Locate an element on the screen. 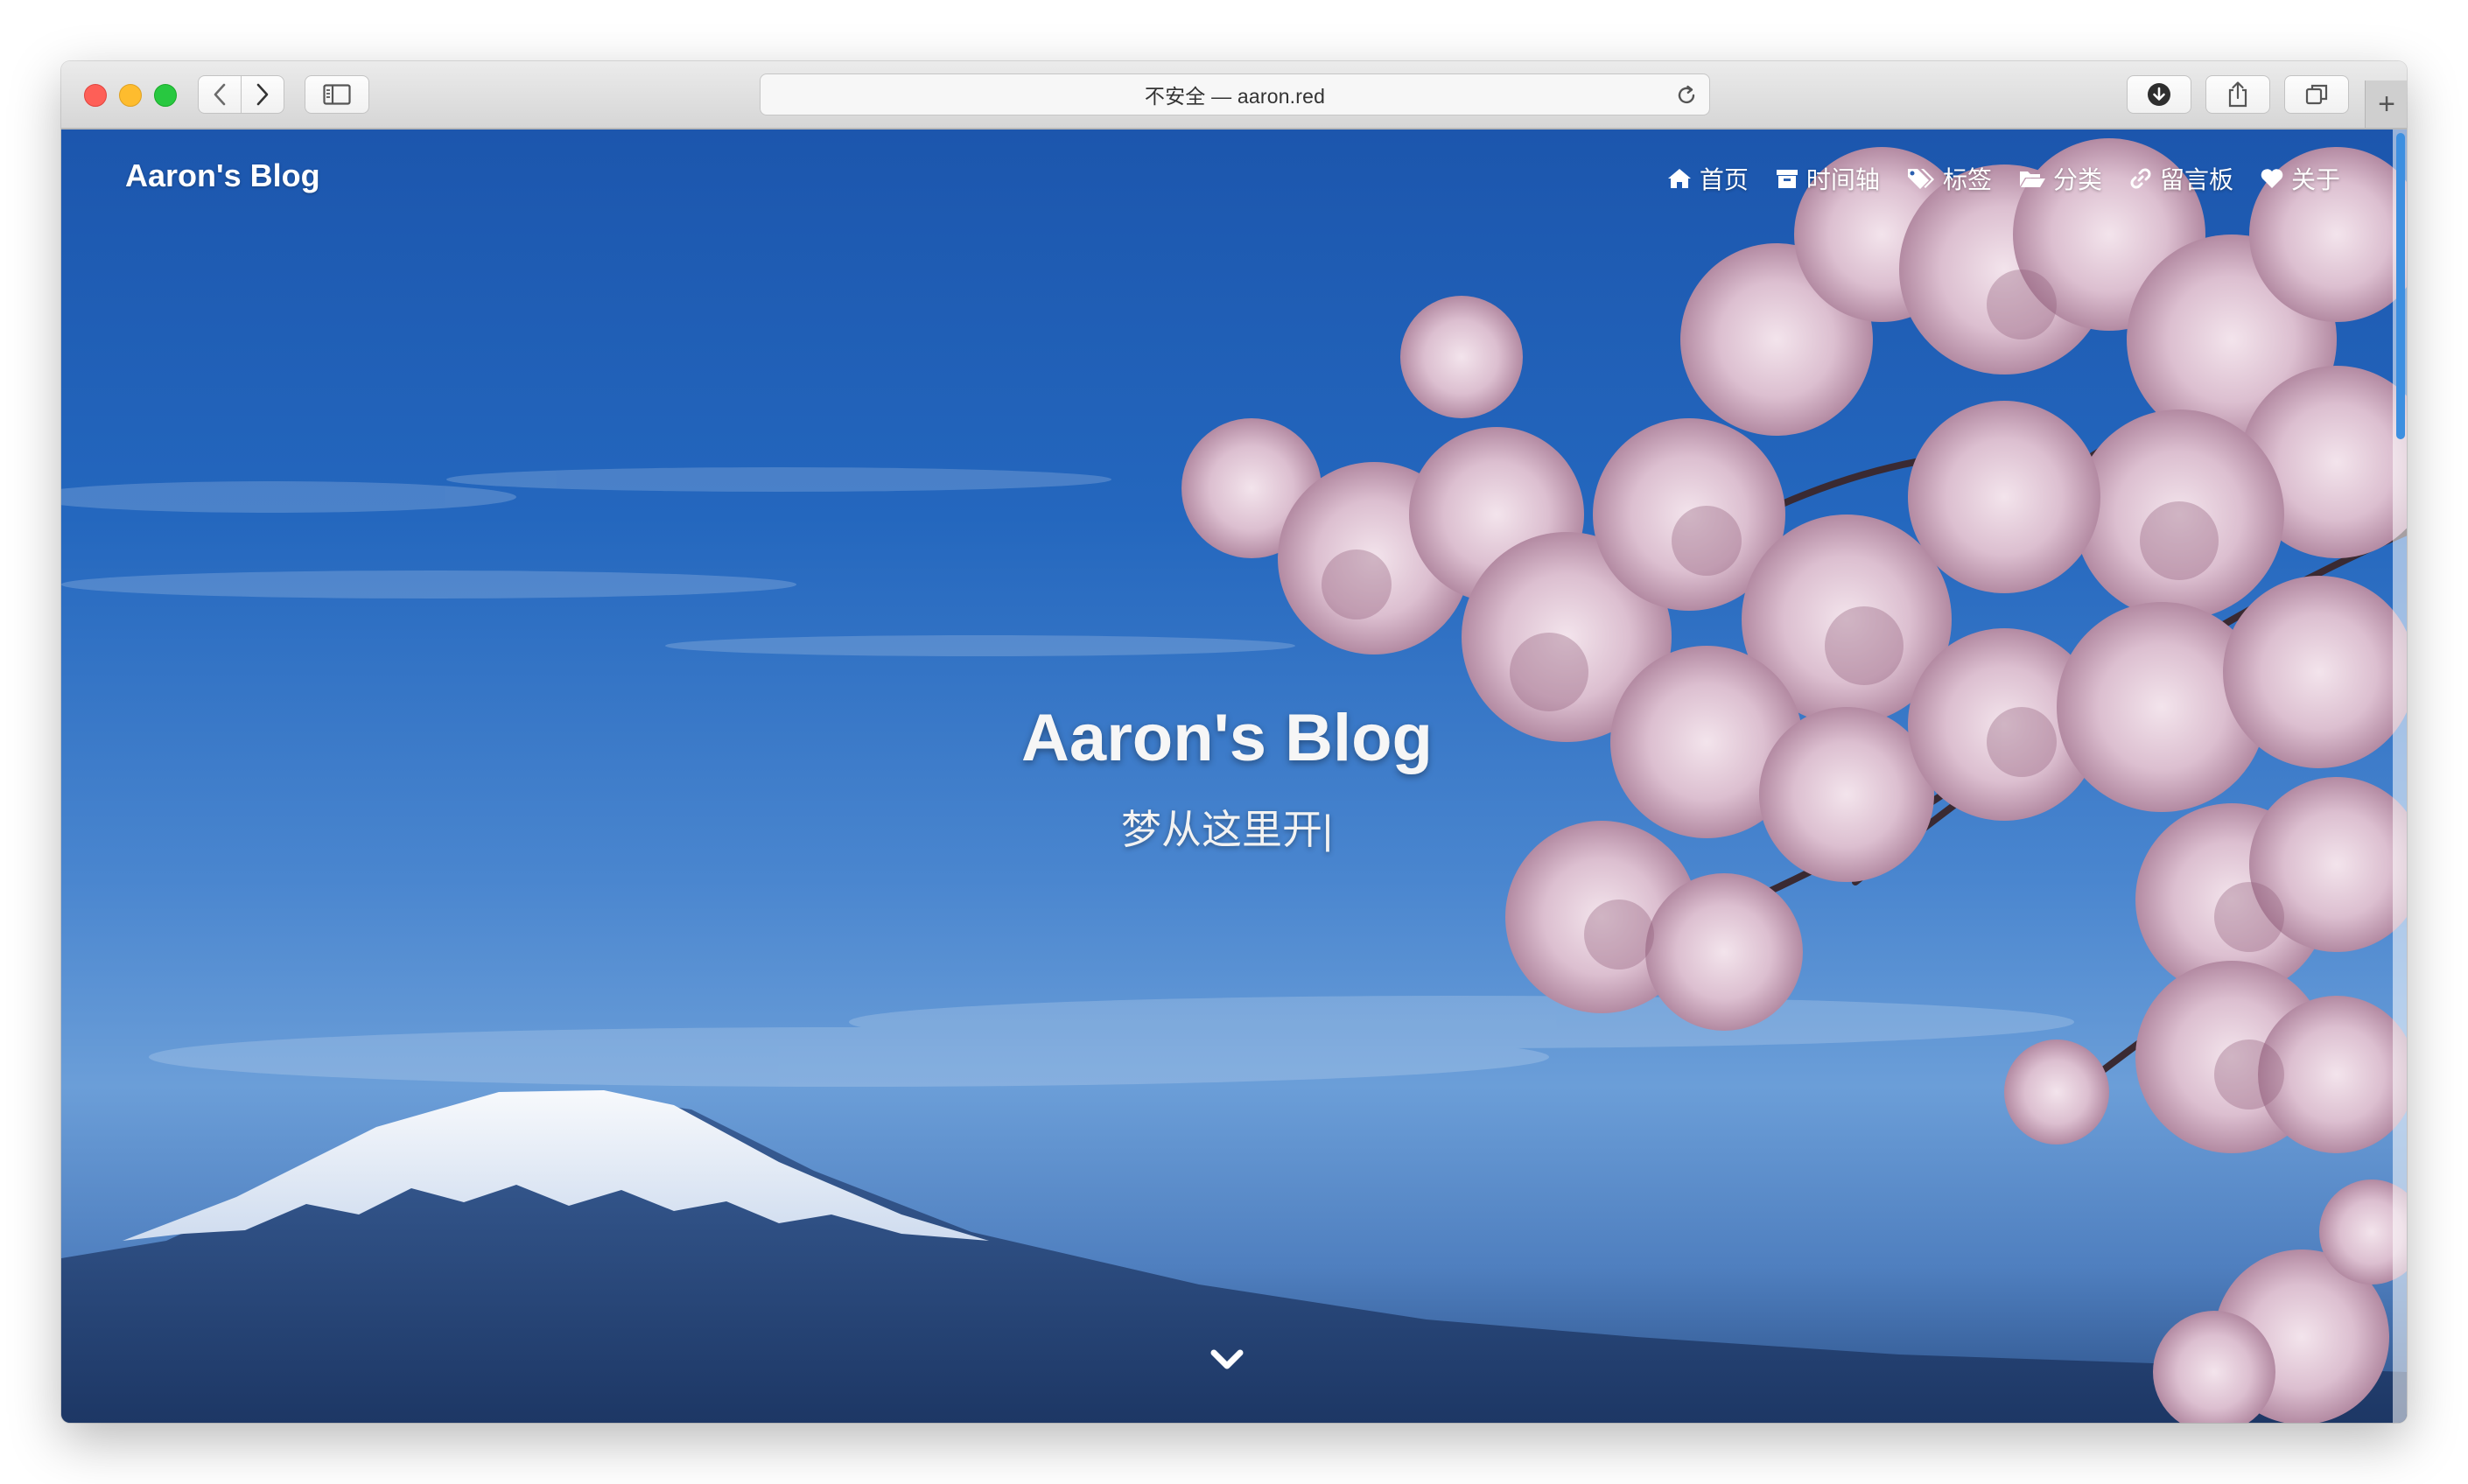 Image resolution: width=2468 pixels, height=1484 pixels. address-bar: 不安全 — aaron.red is located at coordinates (1235, 95).